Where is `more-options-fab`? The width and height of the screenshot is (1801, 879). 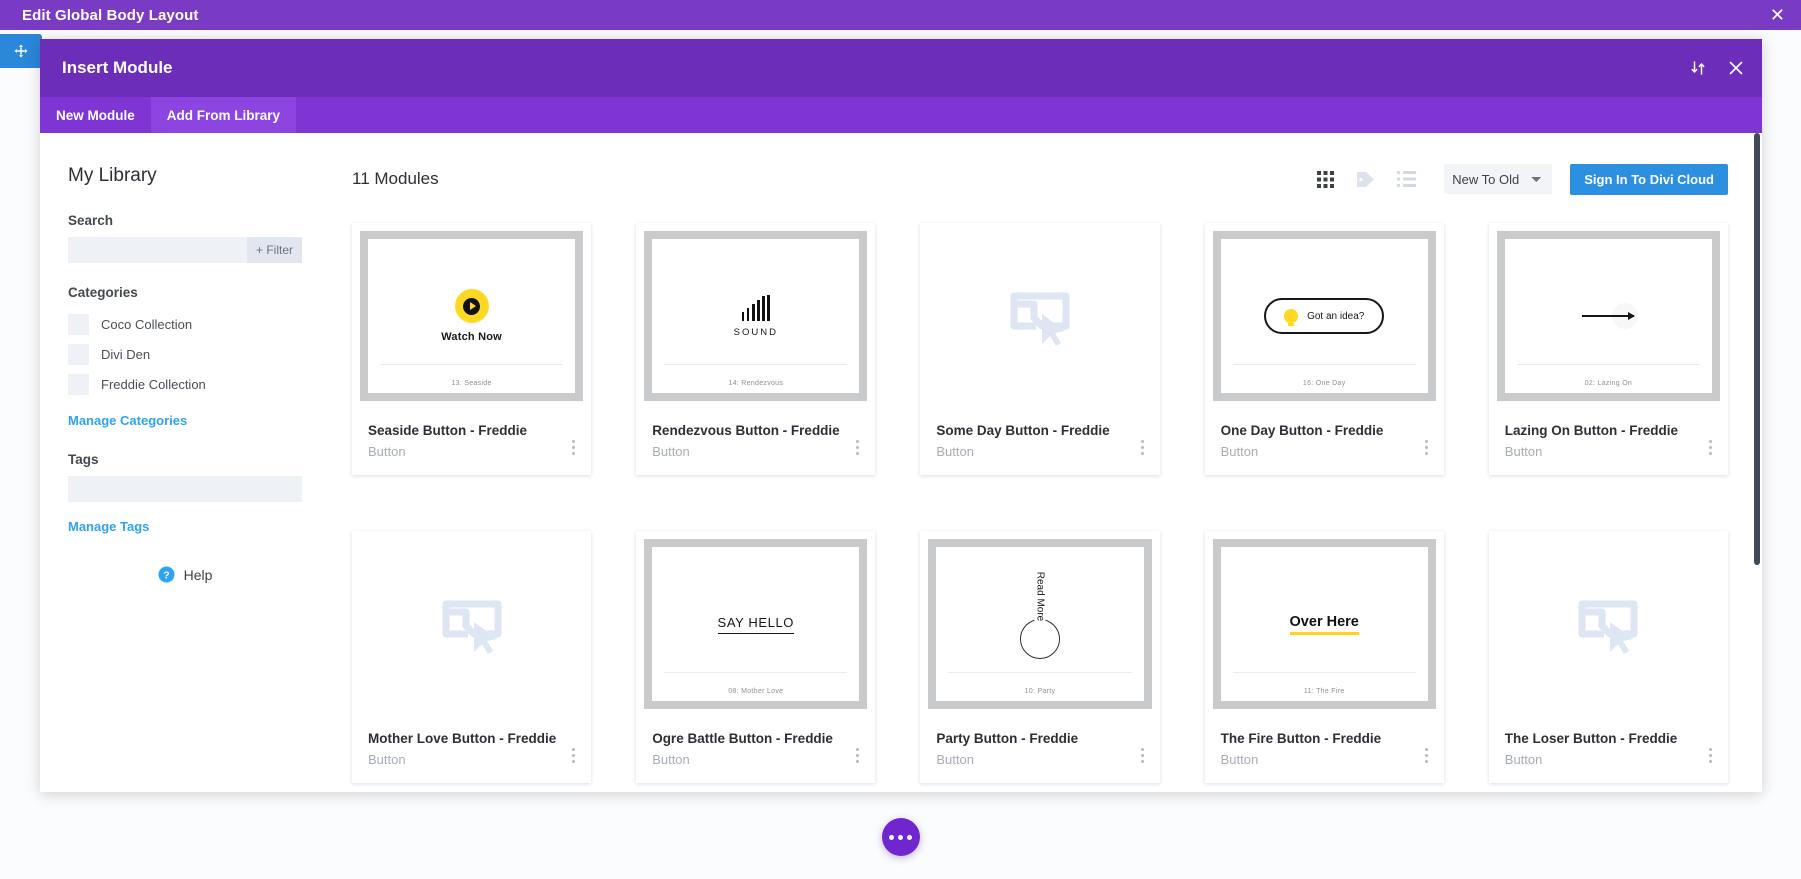
more-options-fab is located at coordinates (900, 837).